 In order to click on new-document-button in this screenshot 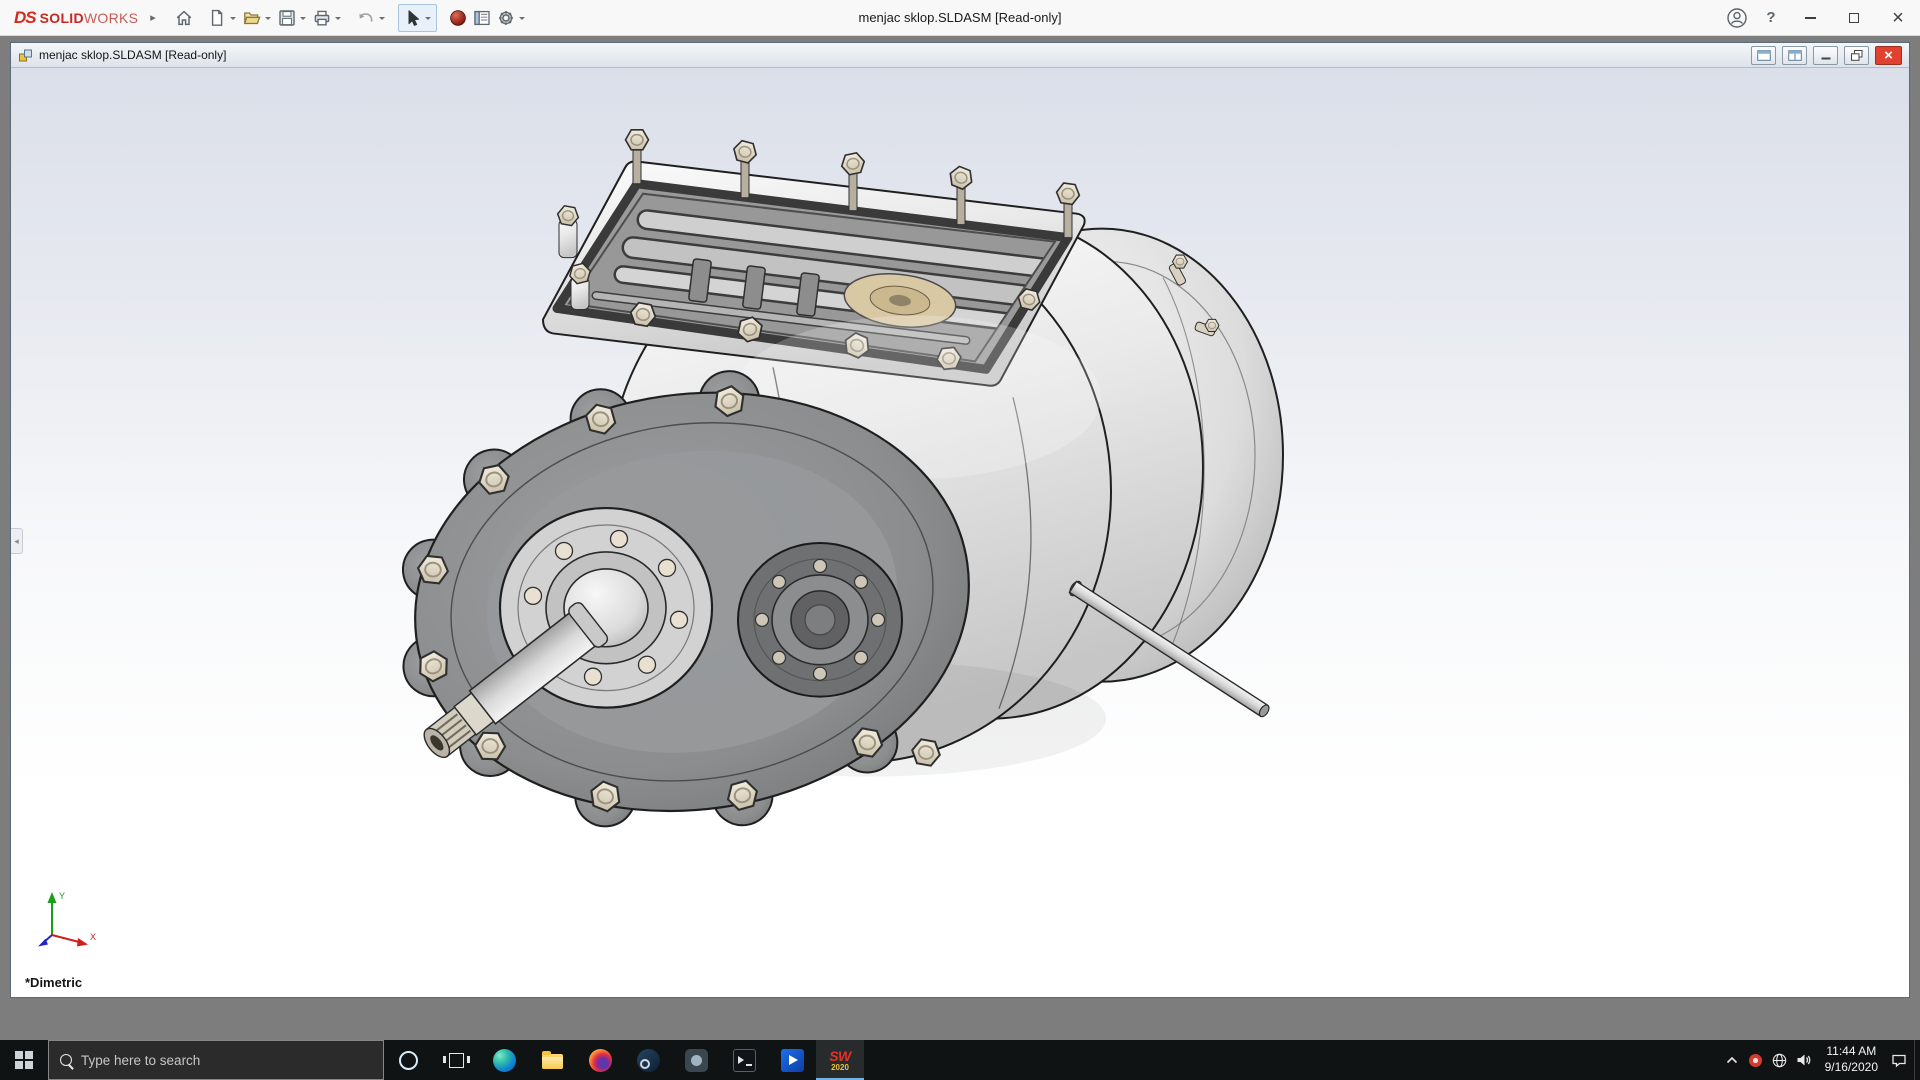, I will do `click(222, 18)`.